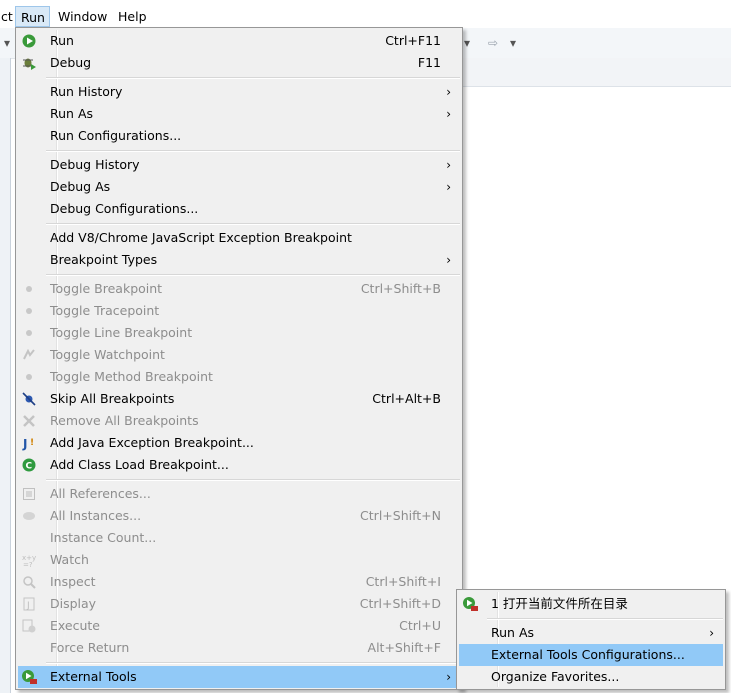 The width and height of the screenshot is (731, 693). What do you see at coordinates (104, 259) in the screenshot?
I see `menu-item-label: Breakpoint Types` at bounding box center [104, 259].